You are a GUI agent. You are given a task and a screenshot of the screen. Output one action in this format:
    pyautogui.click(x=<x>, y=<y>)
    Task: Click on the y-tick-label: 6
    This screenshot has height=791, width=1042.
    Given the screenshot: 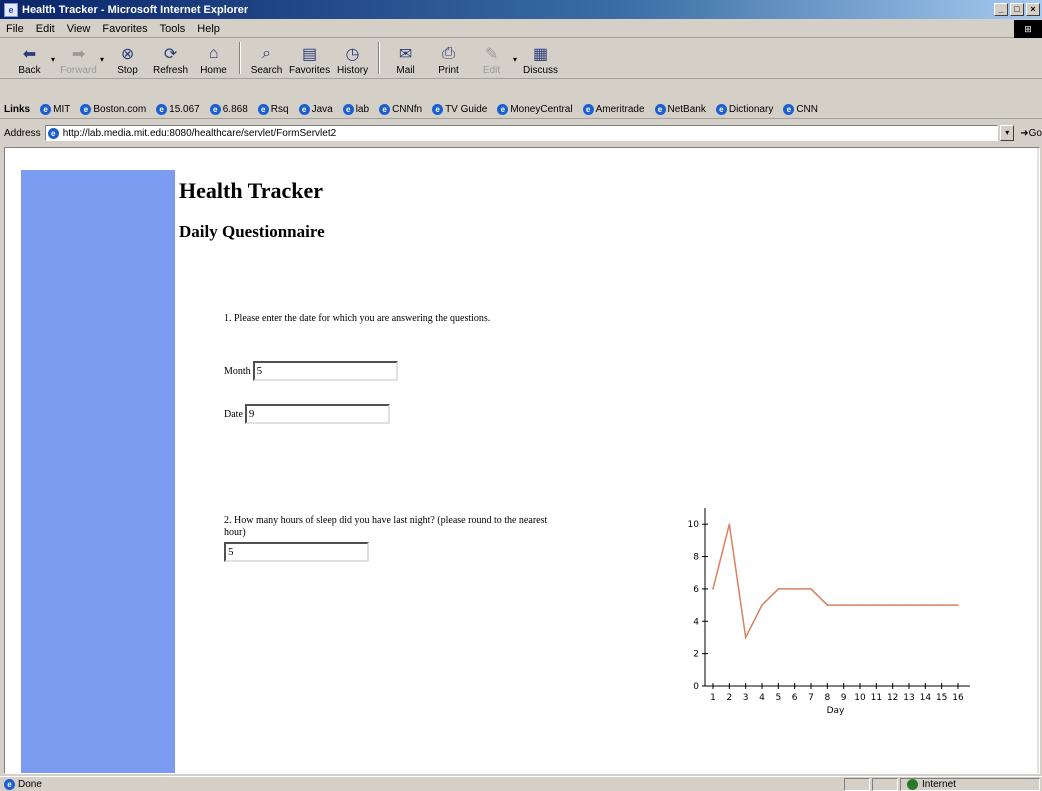 What is the action you would take?
    pyautogui.click(x=696, y=590)
    